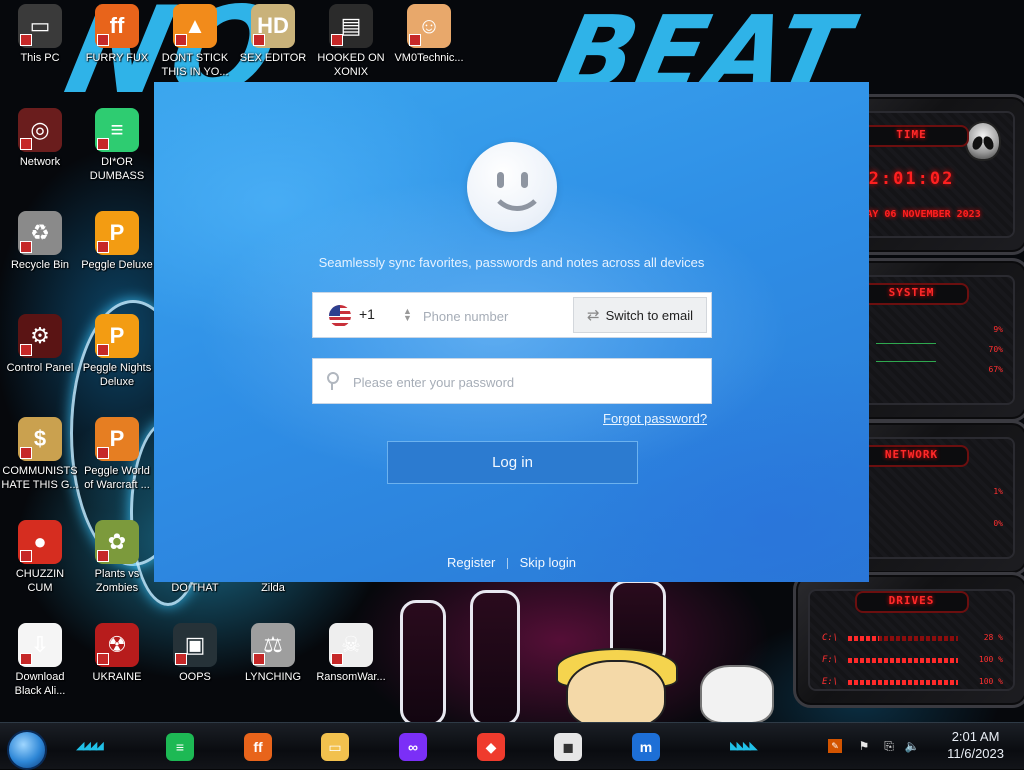 Image resolution: width=1024 pixels, height=770 pixels. I want to click on drives-gadget-title: DRIVES, so click(911, 600).